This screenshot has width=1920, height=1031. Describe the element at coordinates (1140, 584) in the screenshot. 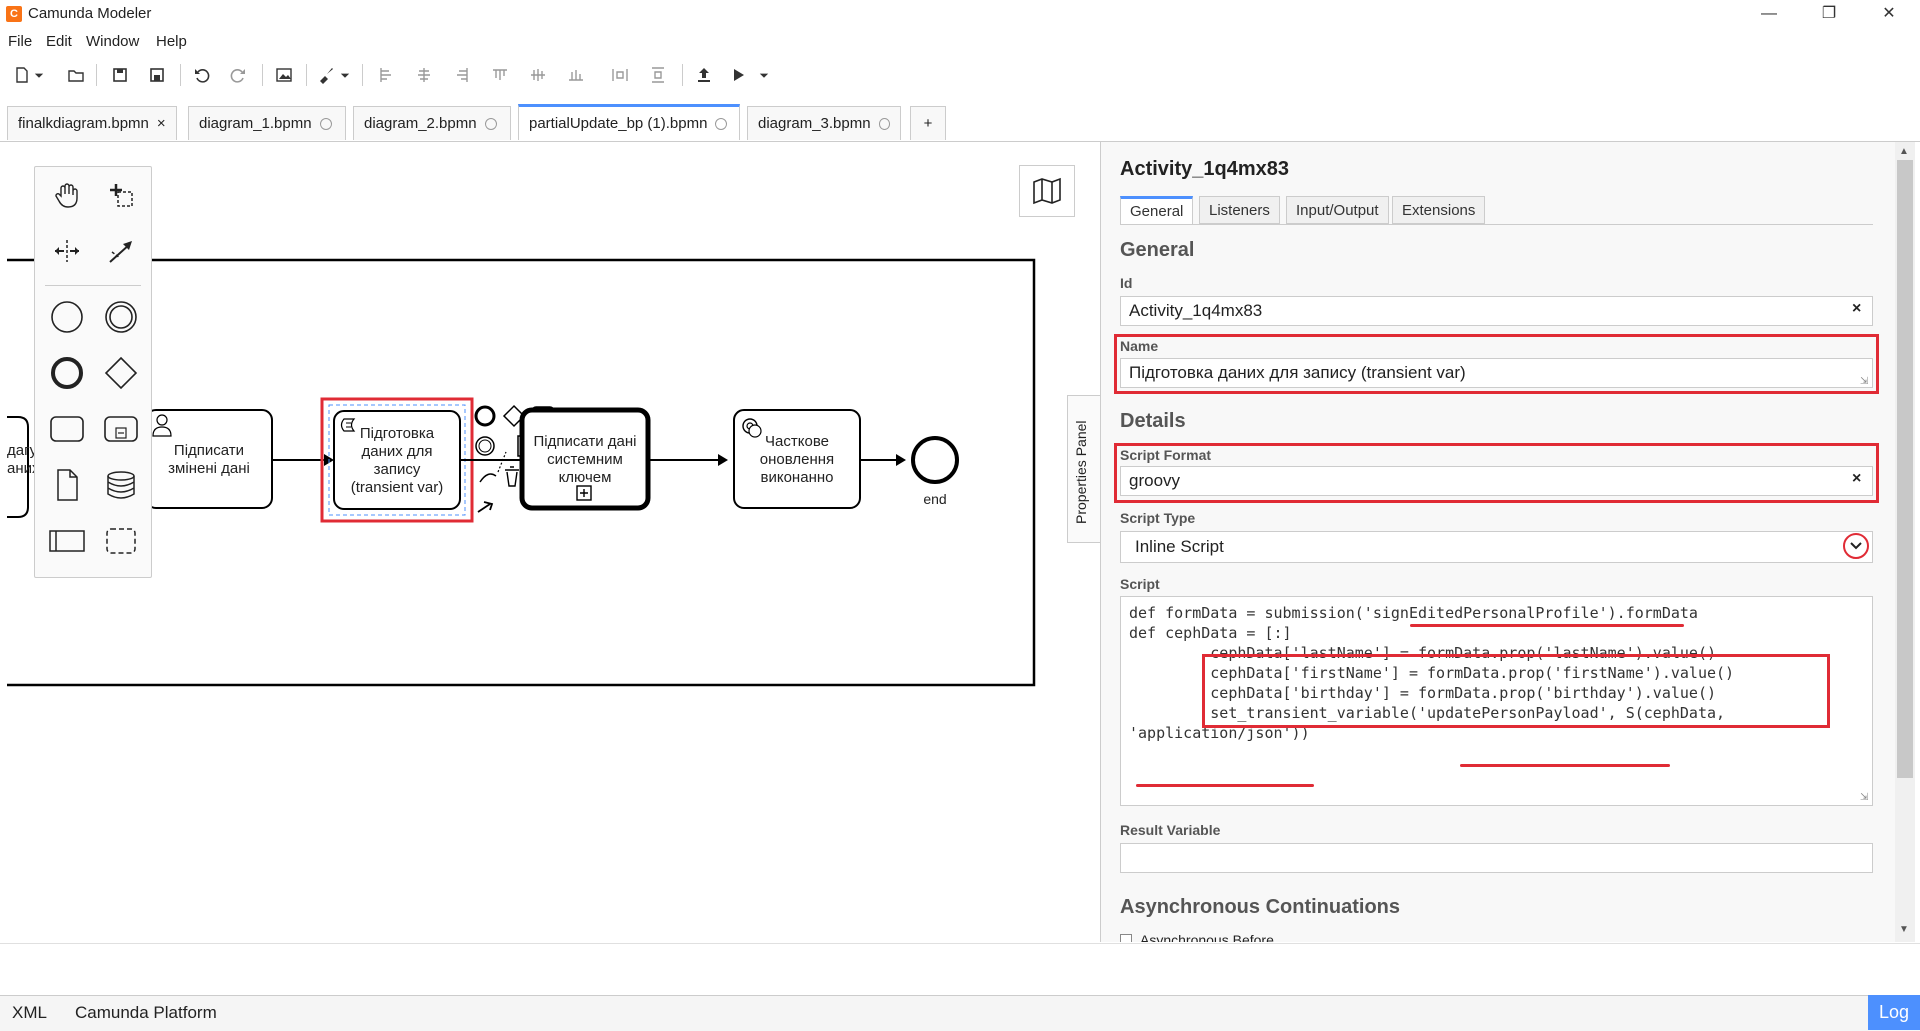

I see `script-label: Script` at that location.